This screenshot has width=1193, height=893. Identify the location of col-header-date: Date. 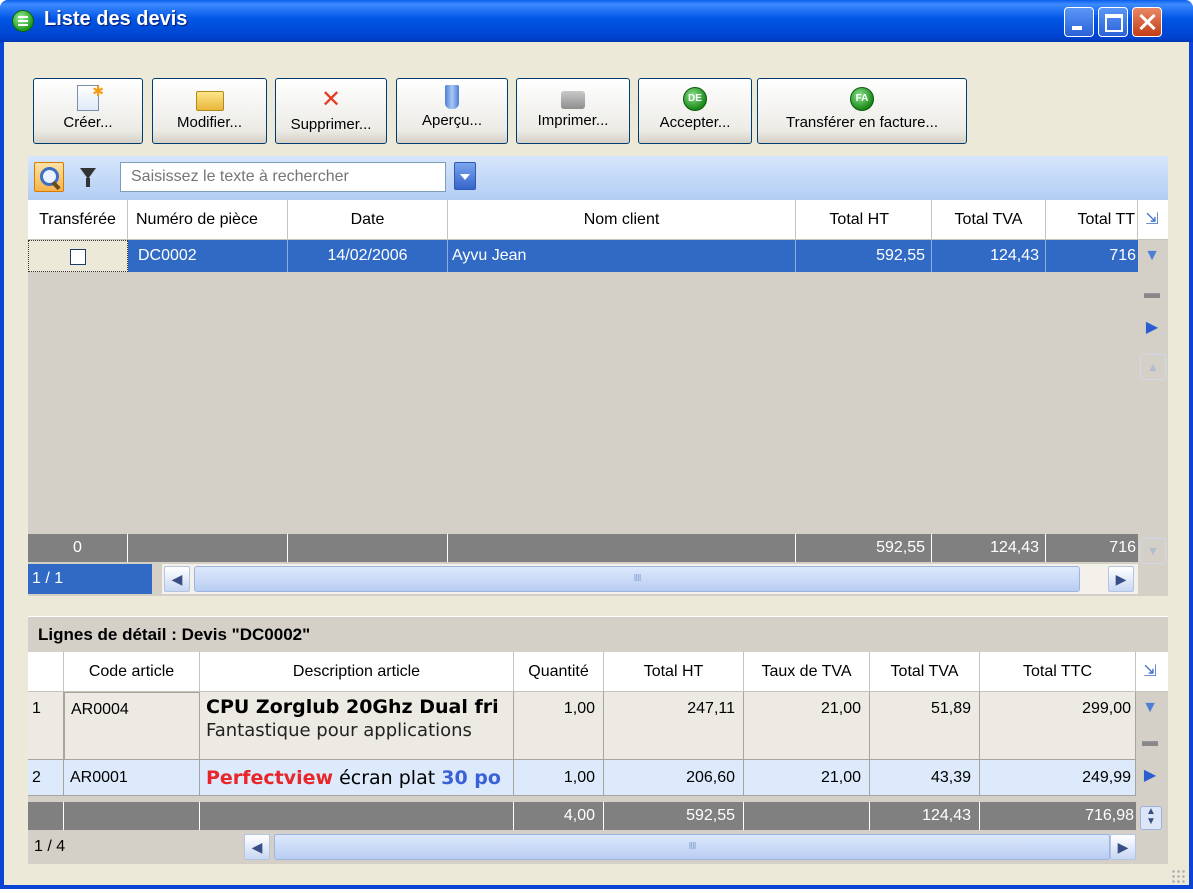
(368, 220).